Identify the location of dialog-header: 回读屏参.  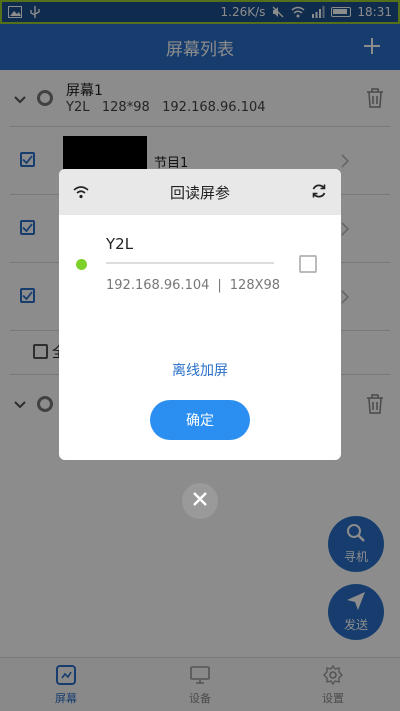
(200, 192).